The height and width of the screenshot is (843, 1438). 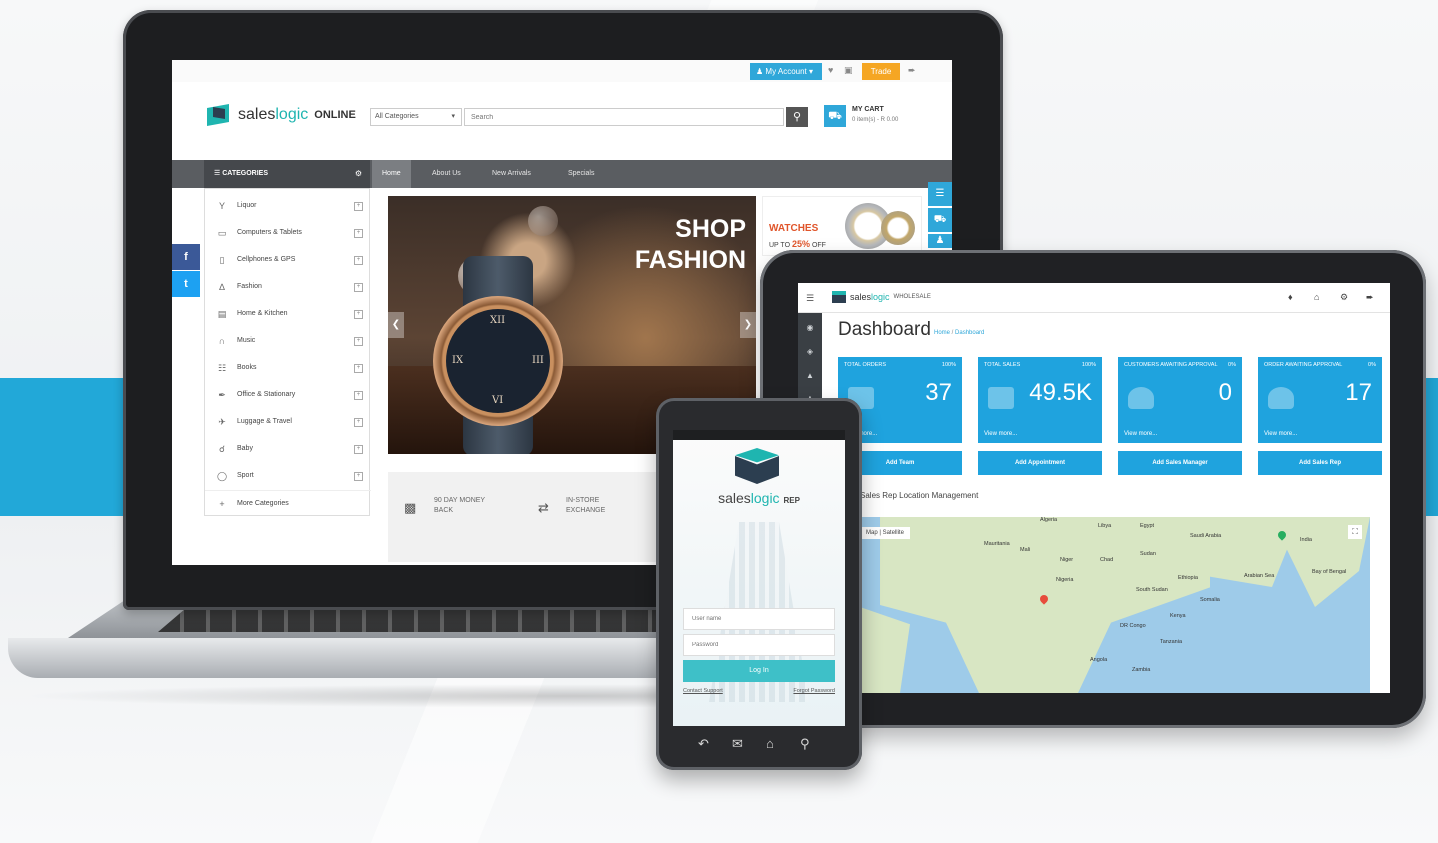 What do you see at coordinates (810, 375) in the screenshot?
I see `chart-icon: ▲` at bounding box center [810, 375].